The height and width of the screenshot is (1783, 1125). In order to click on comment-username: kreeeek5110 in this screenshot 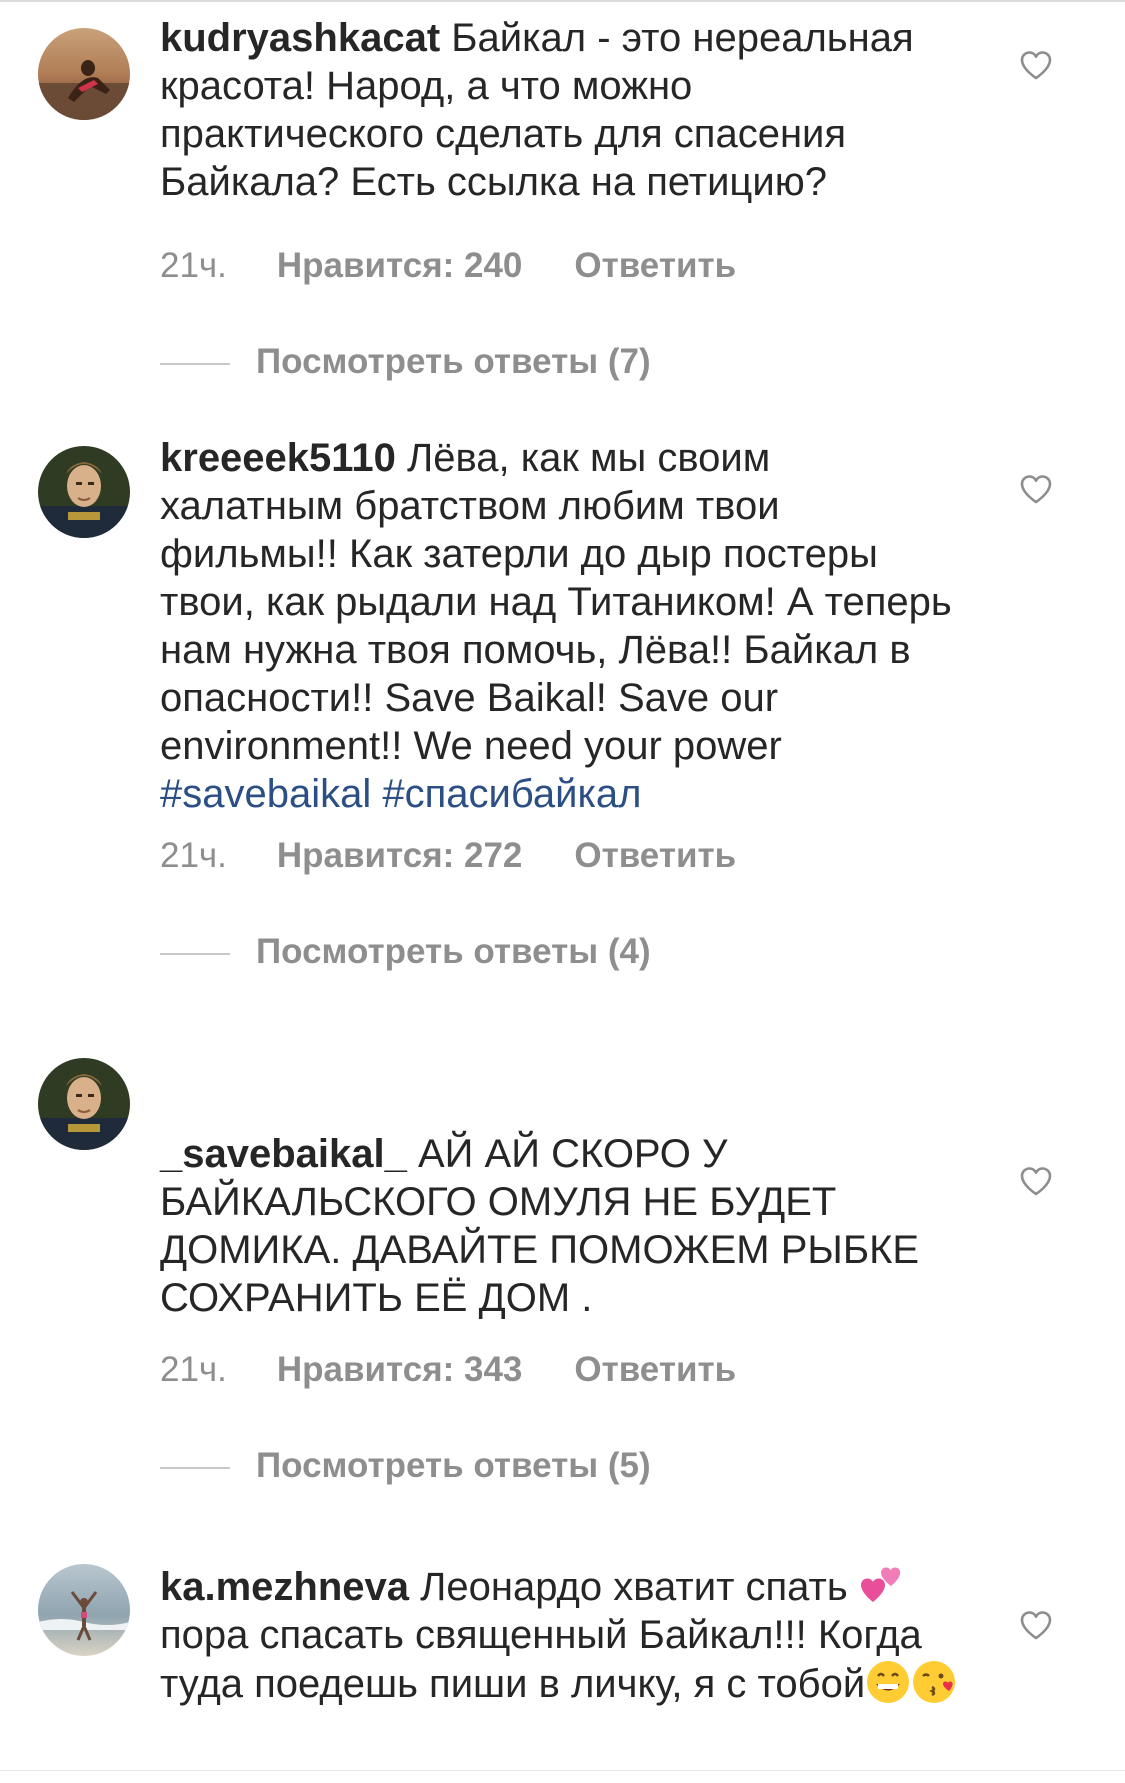, I will do `click(278, 458)`.